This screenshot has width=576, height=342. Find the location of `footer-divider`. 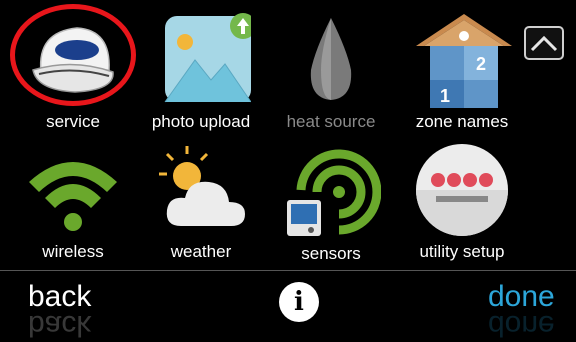

footer-divider is located at coordinates (288, 270).